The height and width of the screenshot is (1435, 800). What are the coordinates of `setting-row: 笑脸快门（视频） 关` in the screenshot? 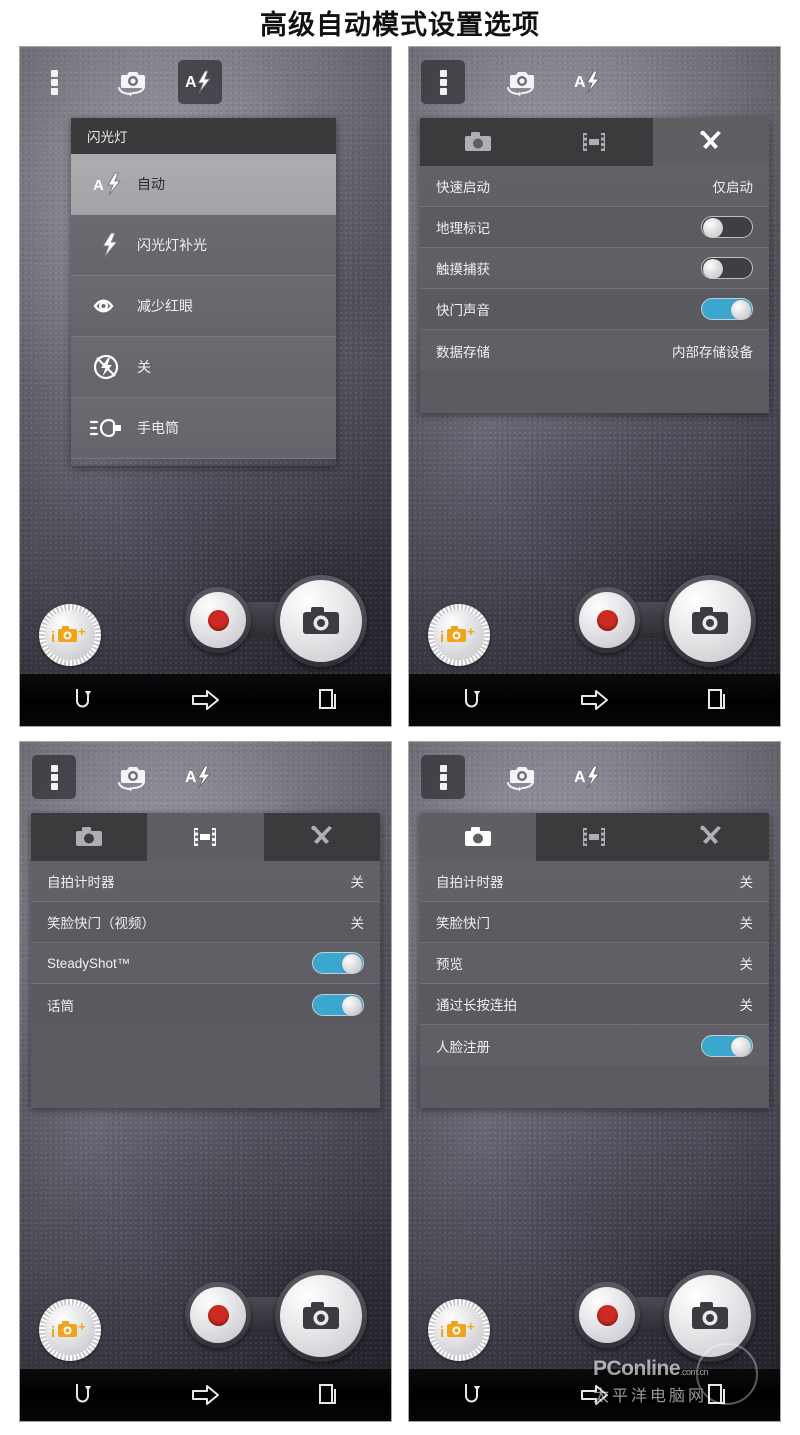 It's located at (205, 922).